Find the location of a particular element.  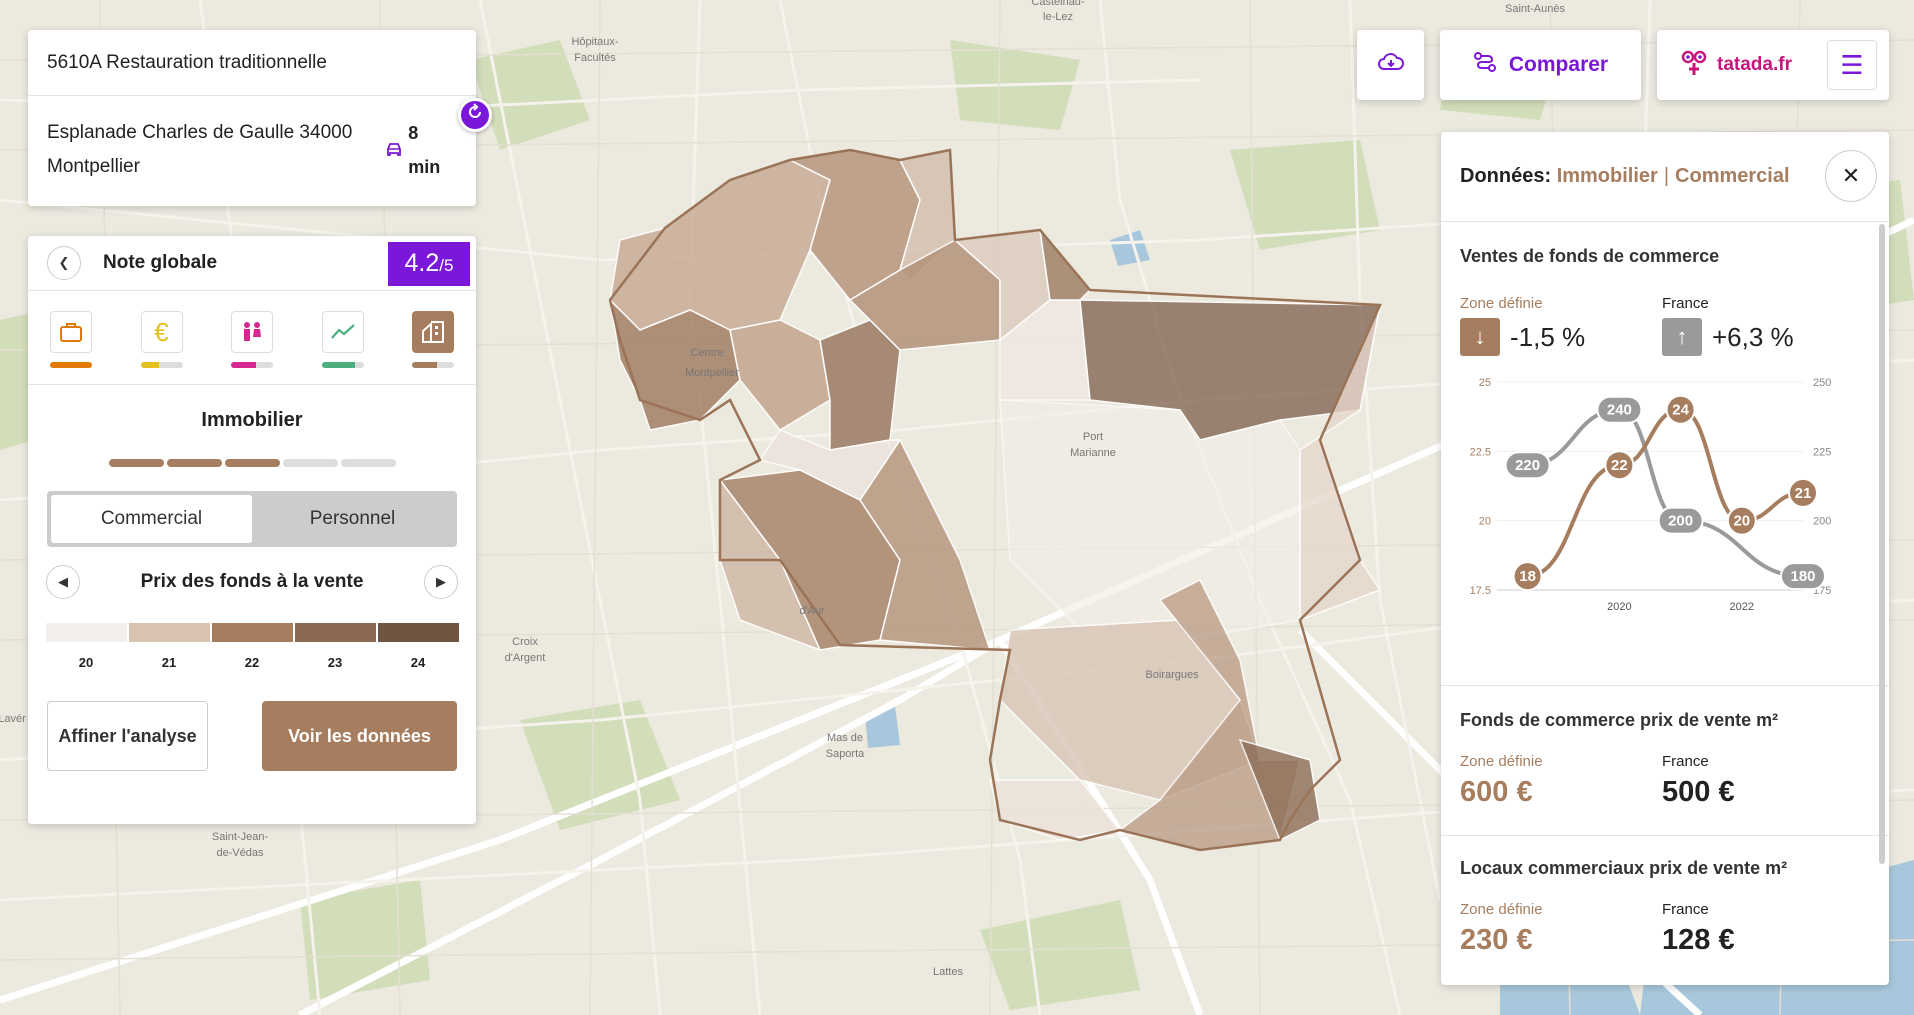

view-data-button: Voir les données is located at coordinates (359, 736).